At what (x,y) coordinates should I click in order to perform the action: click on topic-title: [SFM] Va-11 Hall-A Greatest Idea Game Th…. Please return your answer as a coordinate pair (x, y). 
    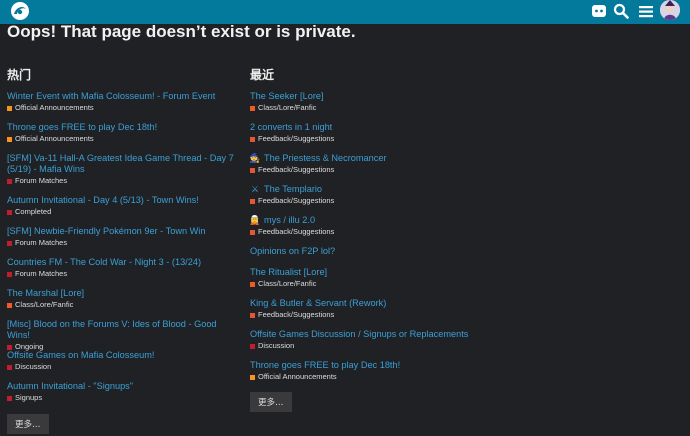
    Looking at the image, I should click on (120, 158).